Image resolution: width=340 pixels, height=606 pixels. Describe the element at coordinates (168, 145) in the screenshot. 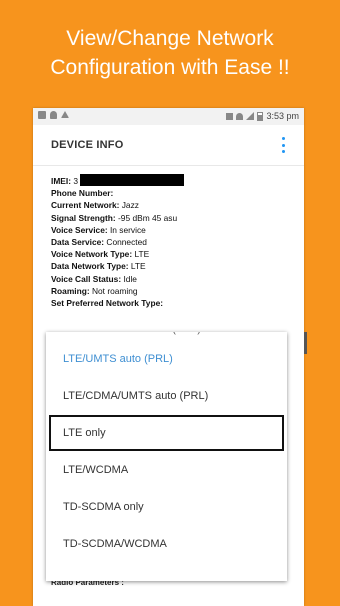

I see `app-bar: DEVICE INFO` at that location.